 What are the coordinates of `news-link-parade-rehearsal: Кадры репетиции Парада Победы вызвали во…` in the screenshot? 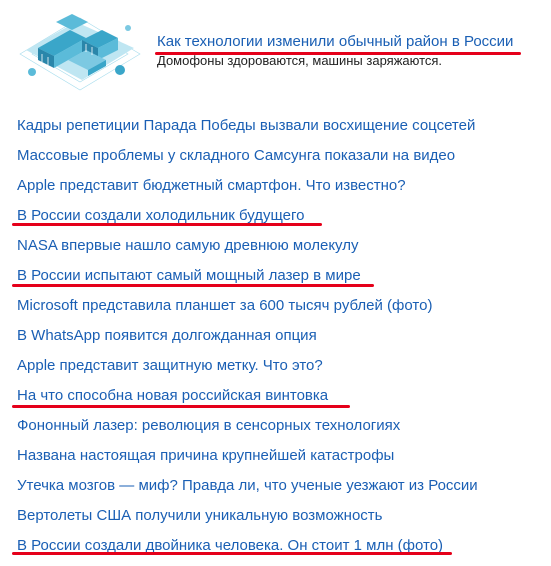 It's located at (246, 125).